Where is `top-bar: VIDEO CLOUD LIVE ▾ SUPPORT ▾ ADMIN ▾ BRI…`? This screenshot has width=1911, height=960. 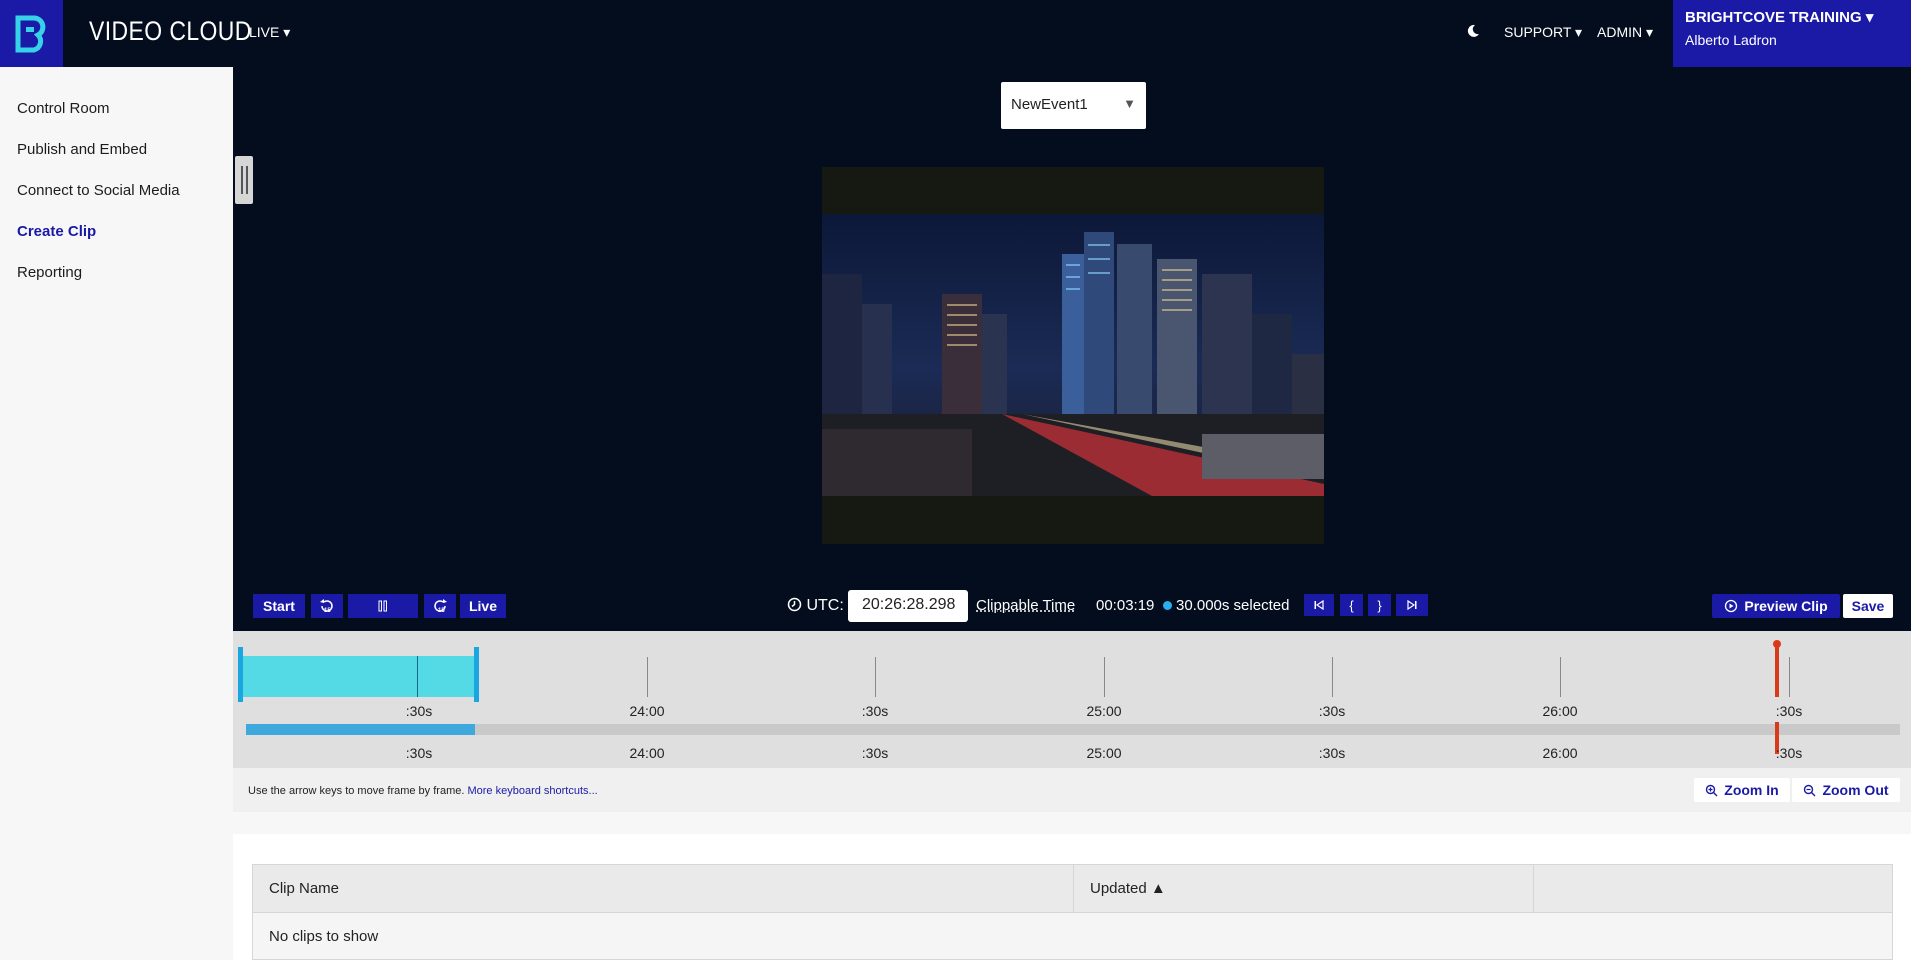
top-bar: VIDEO CLOUD LIVE ▾ SUPPORT ▾ ADMIN ▾ BRI… is located at coordinates (955, 33).